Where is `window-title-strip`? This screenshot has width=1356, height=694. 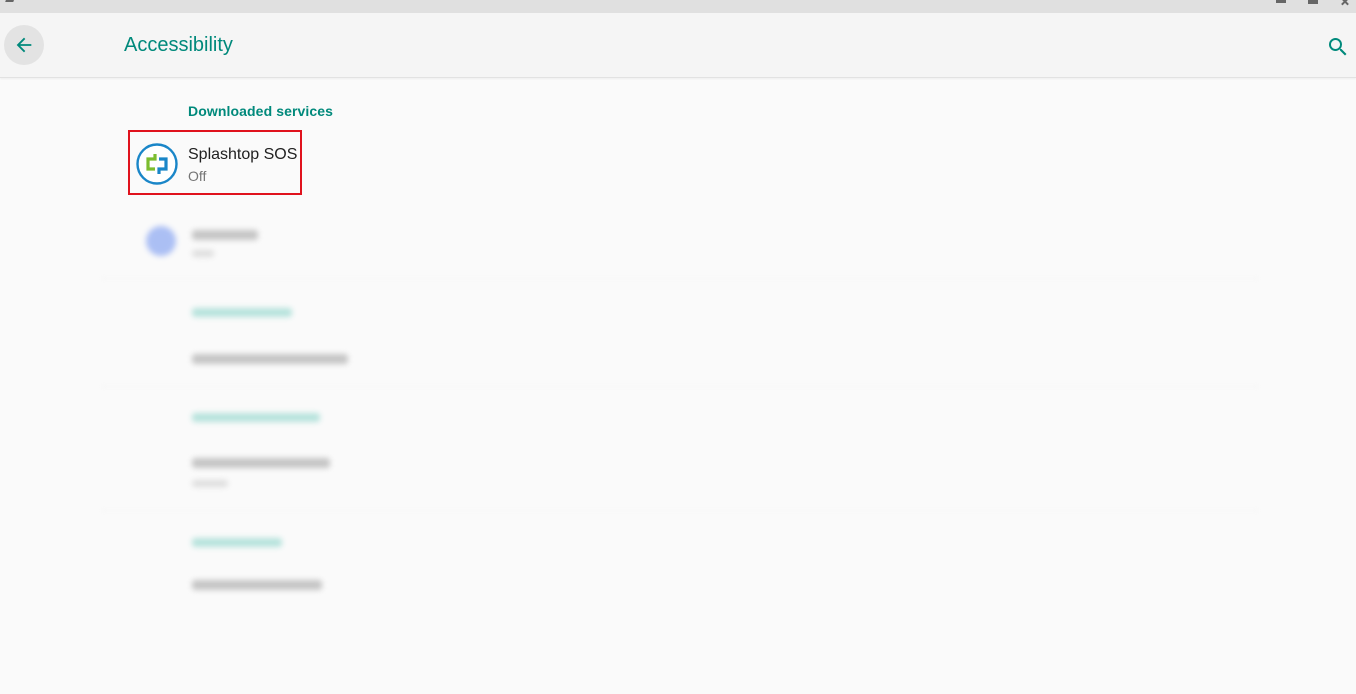 window-title-strip is located at coordinates (678, 6).